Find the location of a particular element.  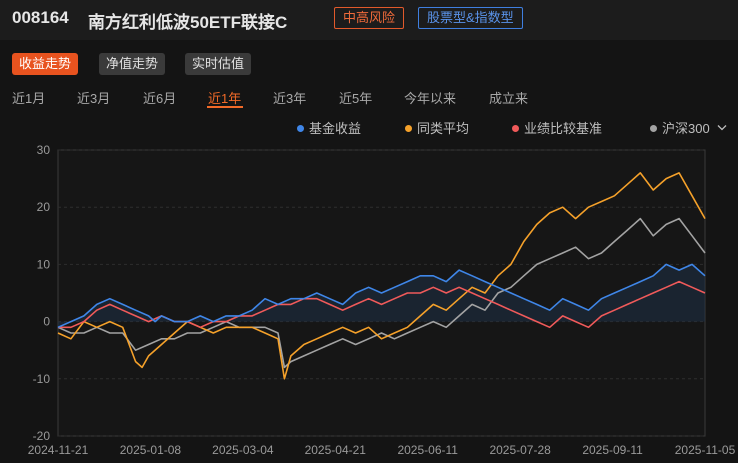

period-6m: 近6月 is located at coordinates (159, 97).